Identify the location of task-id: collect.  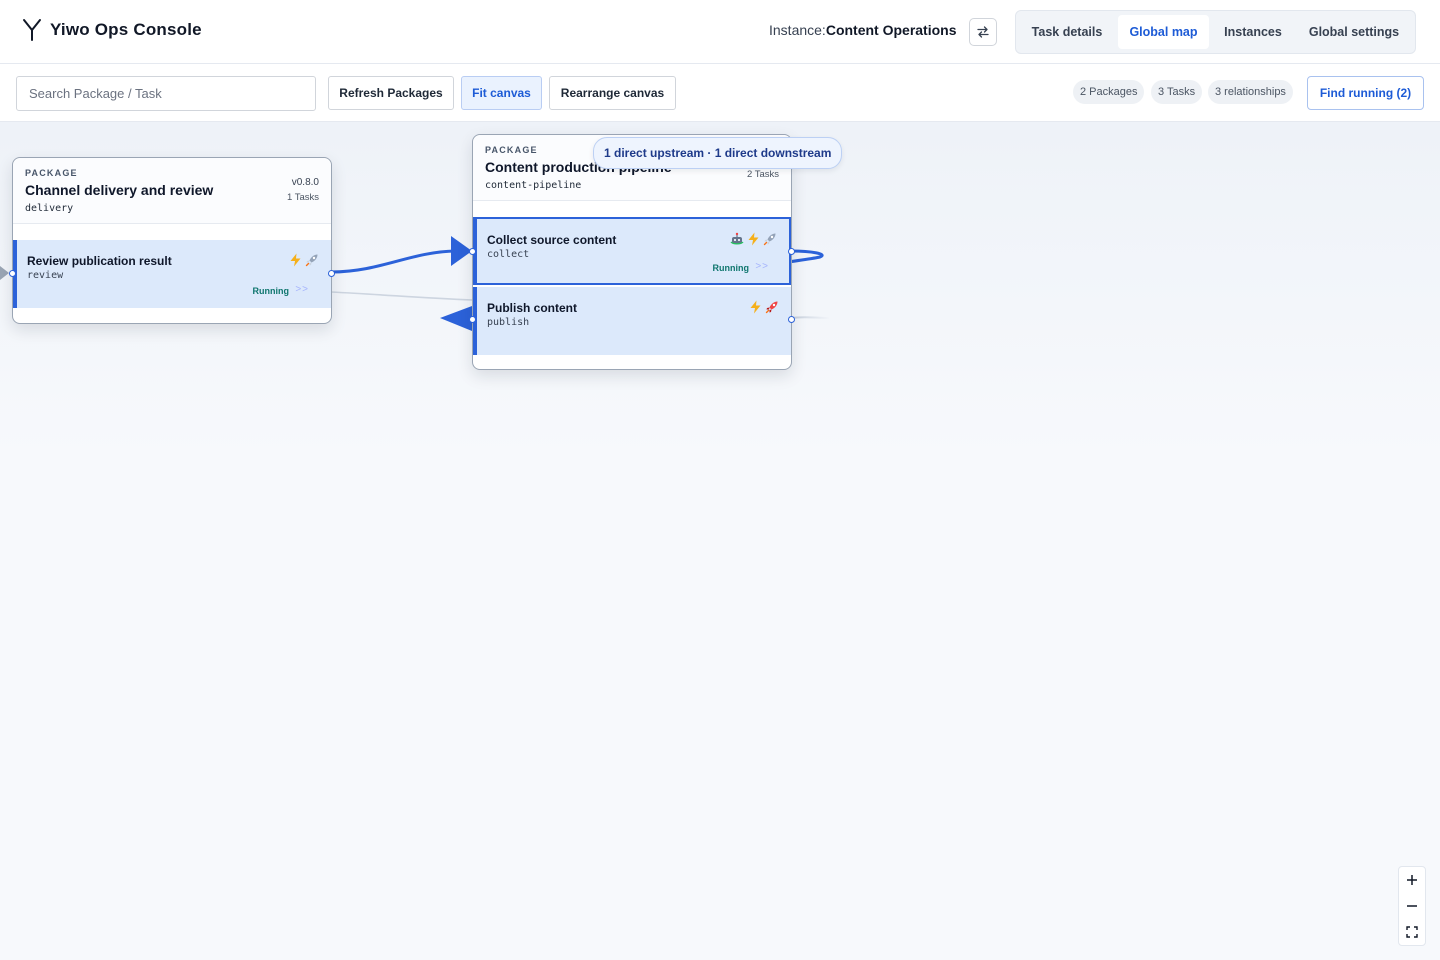
(508, 254).